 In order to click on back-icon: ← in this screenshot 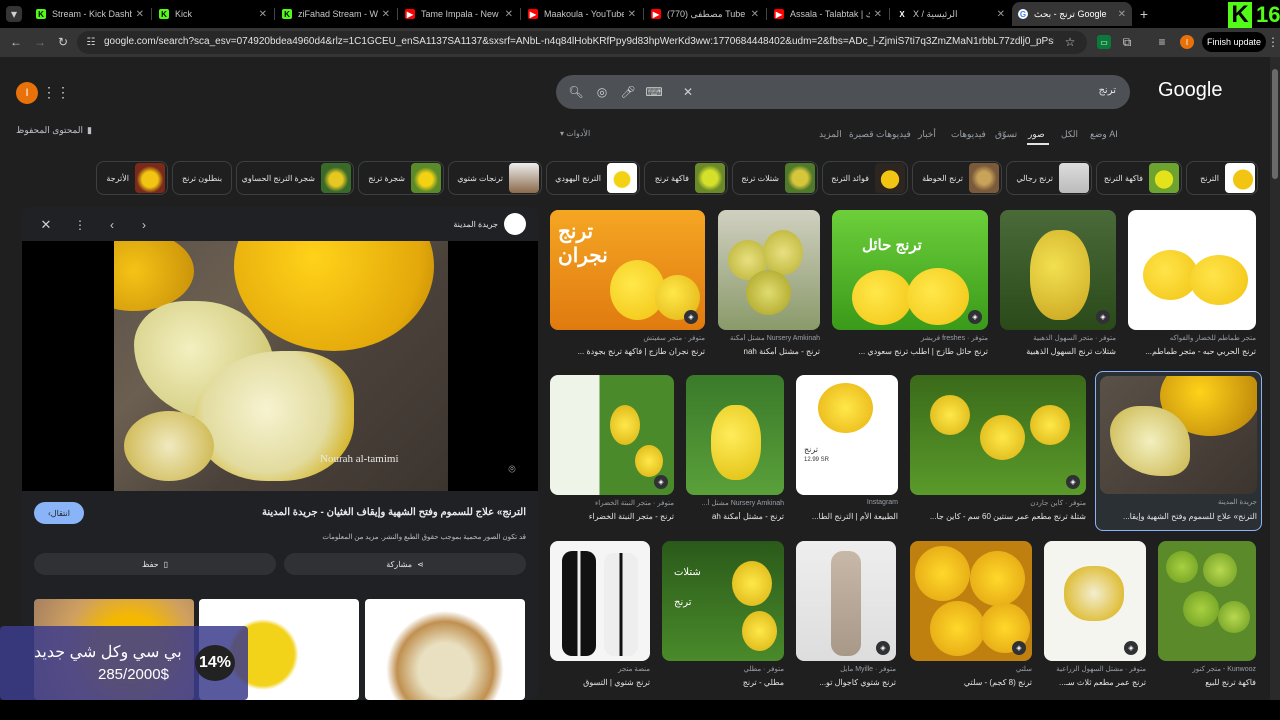, I will do `click(16, 42)`.